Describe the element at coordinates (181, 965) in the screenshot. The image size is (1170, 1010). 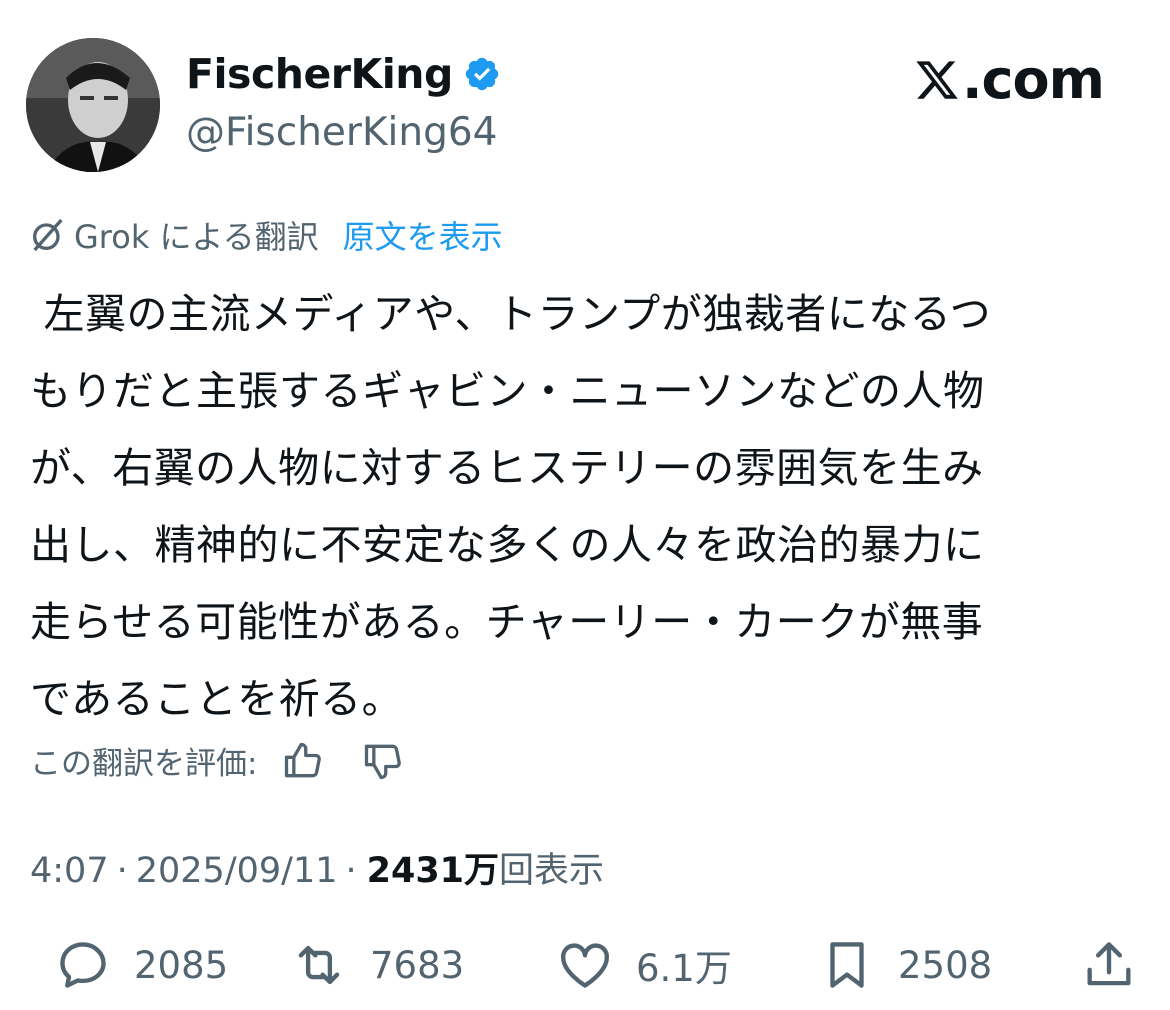
I see `reply-count: 2085` at that location.